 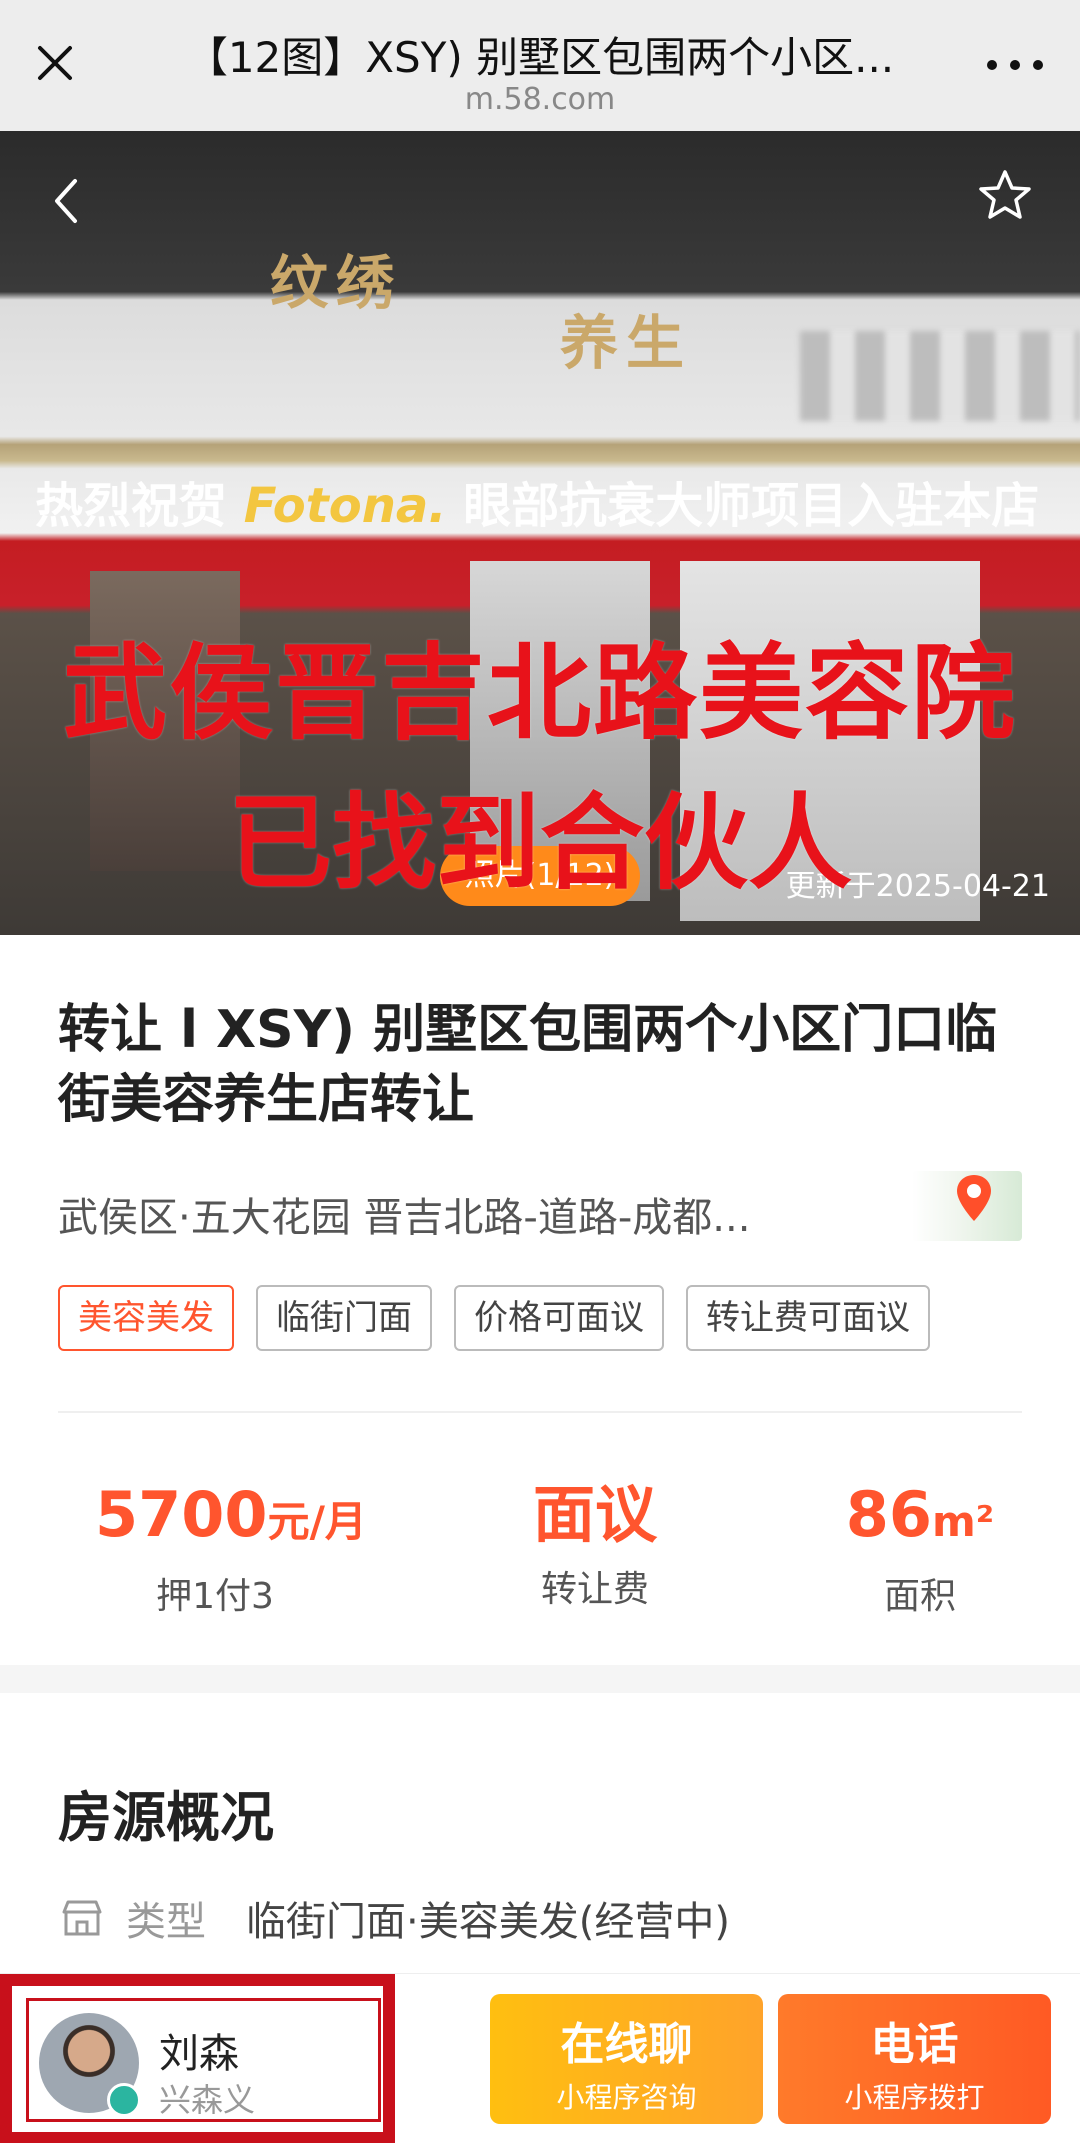 I want to click on rent-amount: 5700, so click(x=181, y=1514).